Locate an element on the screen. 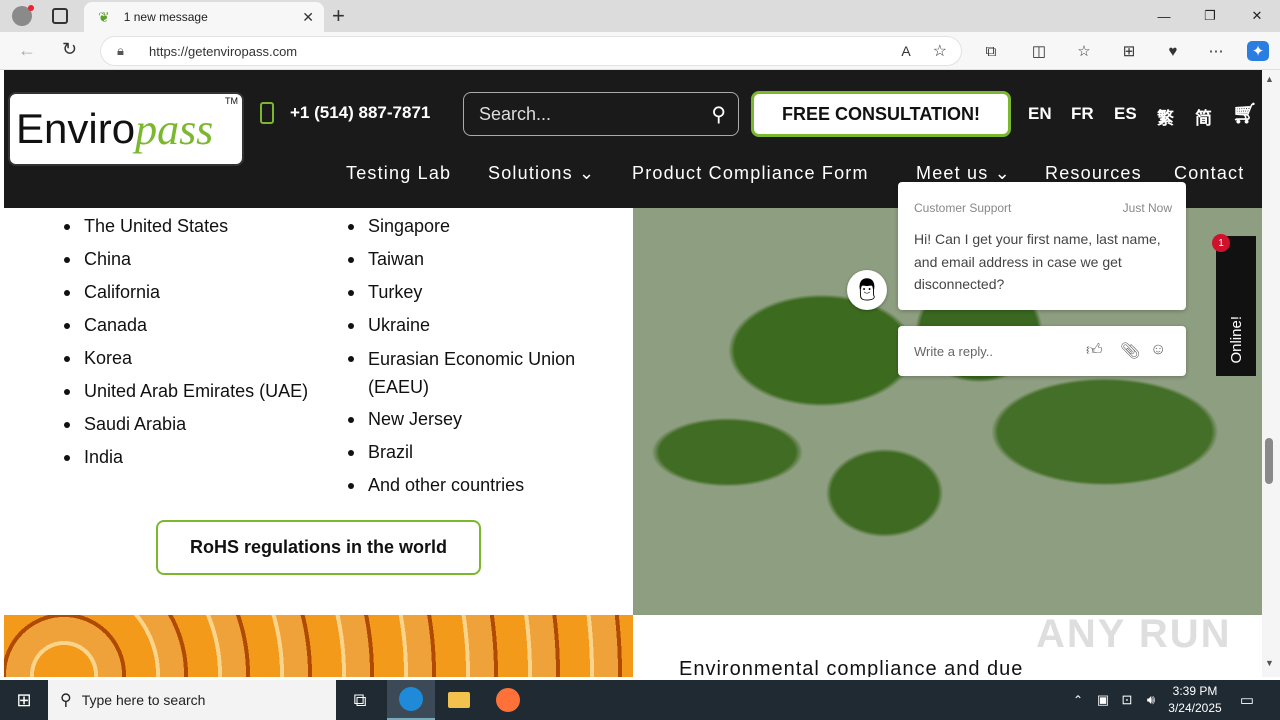 The image size is (1280, 720). chat-online-tab: Online! is located at coordinates (1236, 306).